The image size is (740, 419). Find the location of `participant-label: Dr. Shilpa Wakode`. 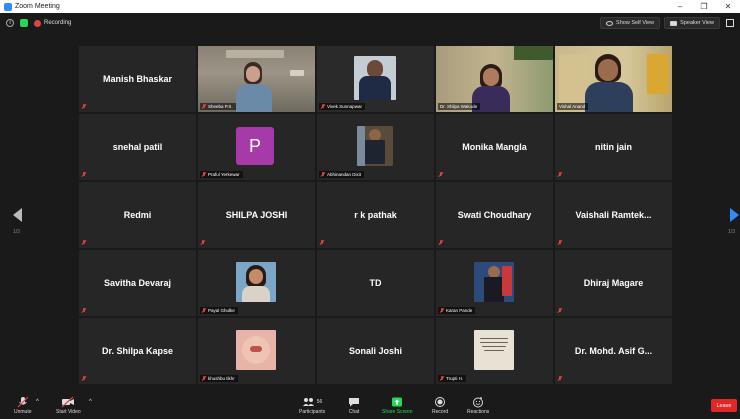

participant-label: Dr. Shilpa Wakode is located at coordinates (459, 106).